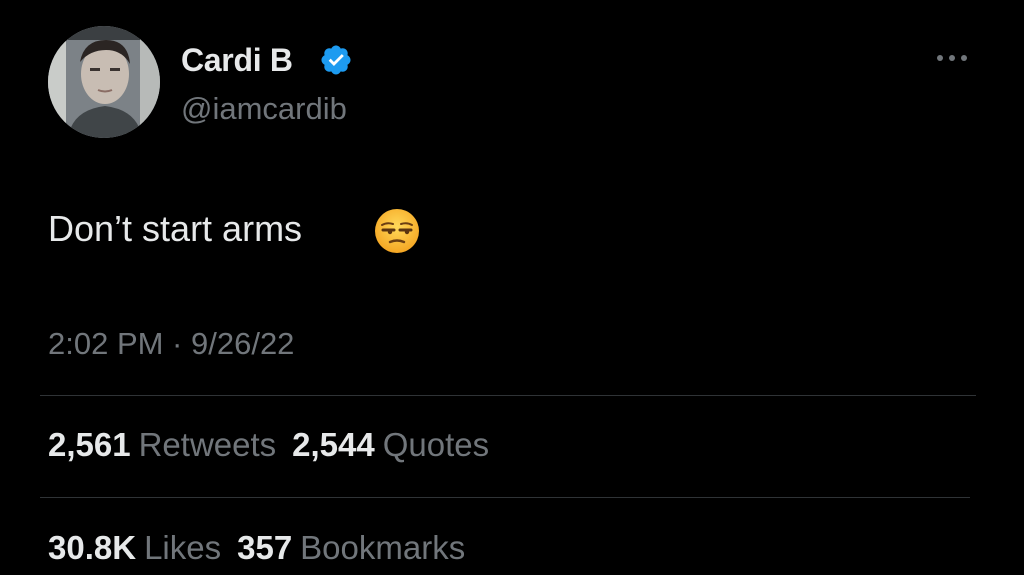  I want to click on bookmarks-label: Bookmarks, so click(383, 547).